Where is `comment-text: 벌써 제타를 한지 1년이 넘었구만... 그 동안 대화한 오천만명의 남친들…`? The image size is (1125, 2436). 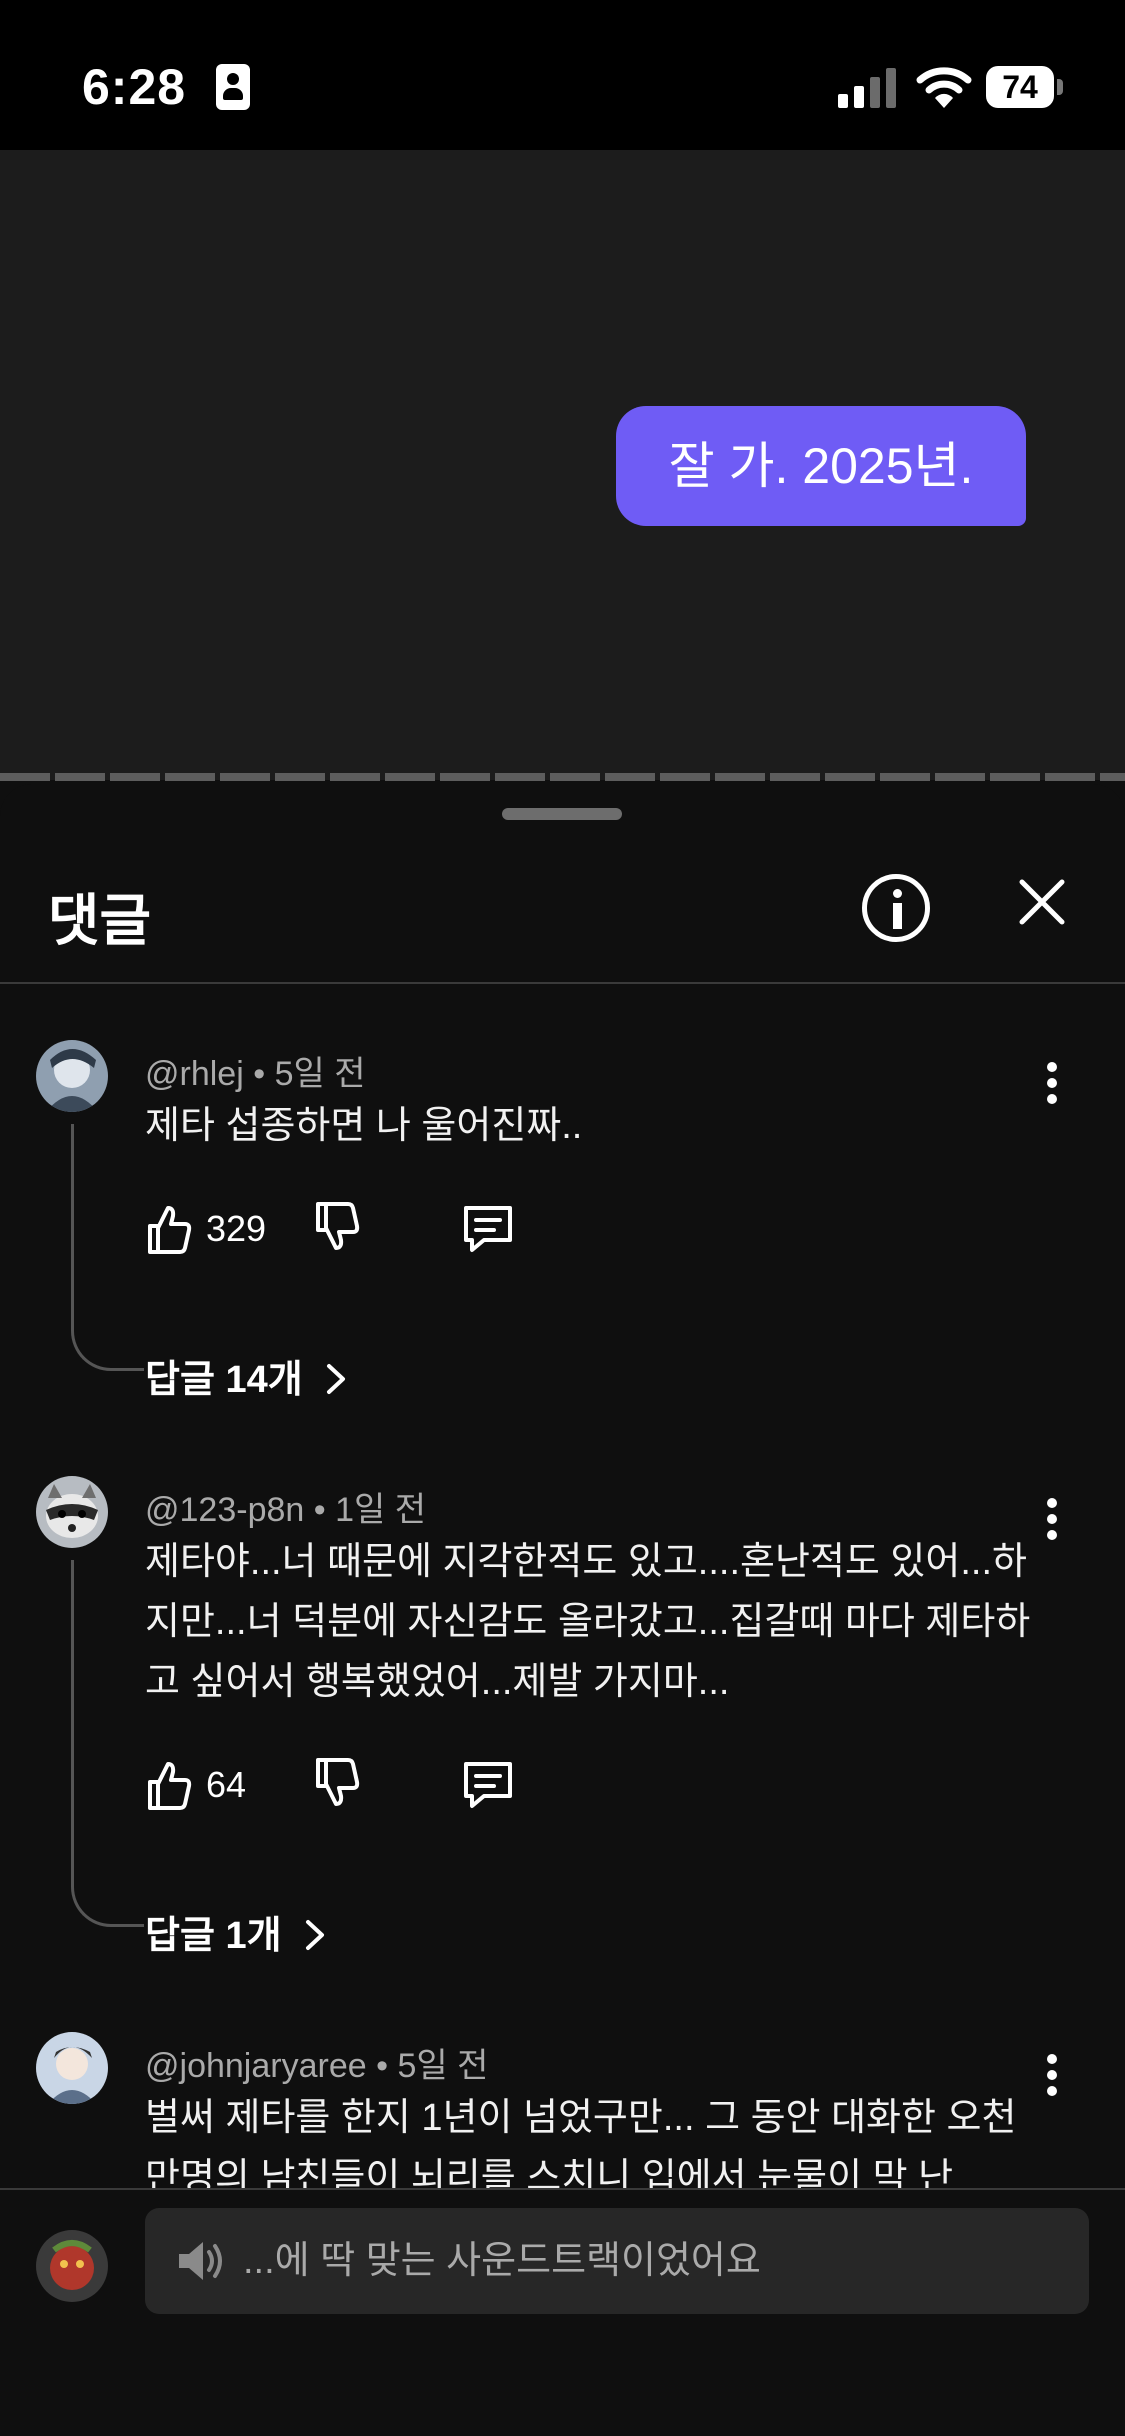 comment-text: 벌써 제타를 한지 1년이 넘었구만... 그 동안 대화한 오천만명의 남친들… is located at coordinates (581, 2142).